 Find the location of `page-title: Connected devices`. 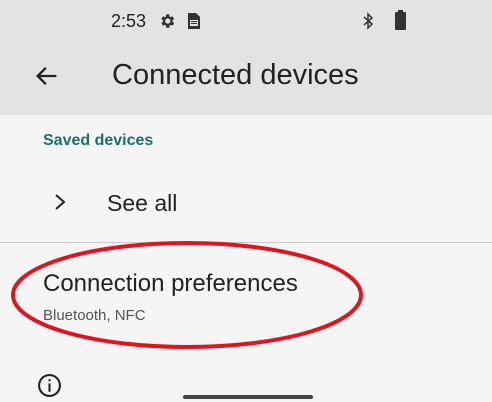

page-title: Connected devices is located at coordinates (235, 75).